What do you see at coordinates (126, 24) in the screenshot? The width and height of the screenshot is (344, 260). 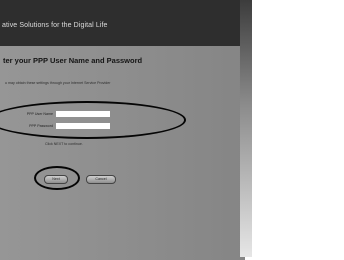 I see `header-bar: ative Solutions for the Digital Life` at bounding box center [126, 24].